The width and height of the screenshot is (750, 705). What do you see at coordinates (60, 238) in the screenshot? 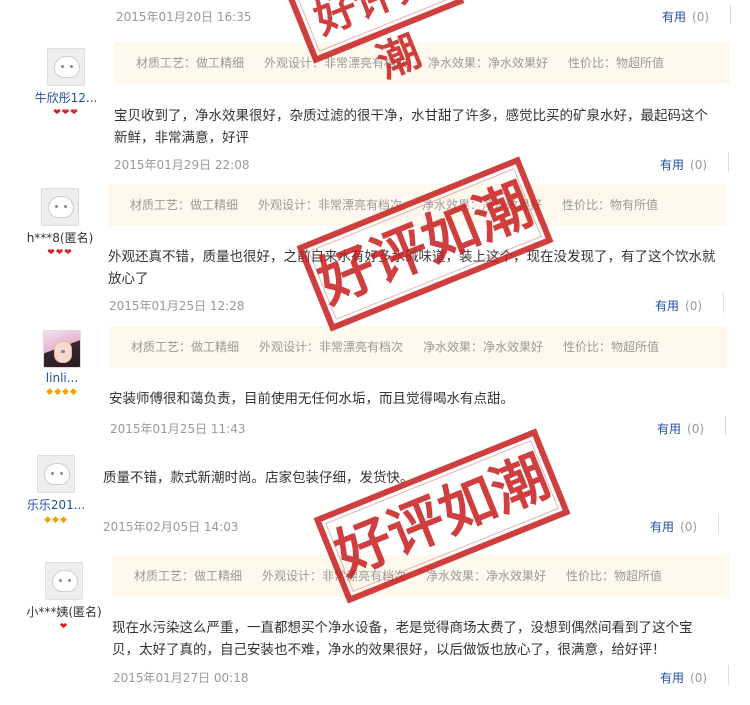
I see `reviewer-name: h***8(匿名)` at bounding box center [60, 238].